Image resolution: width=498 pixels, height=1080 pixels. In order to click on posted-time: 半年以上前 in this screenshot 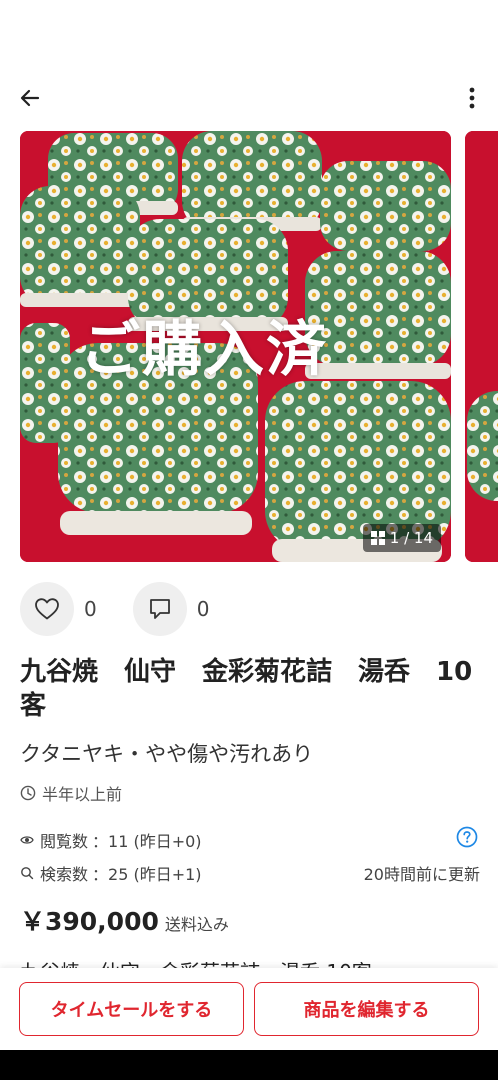, I will do `click(71, 793)`.